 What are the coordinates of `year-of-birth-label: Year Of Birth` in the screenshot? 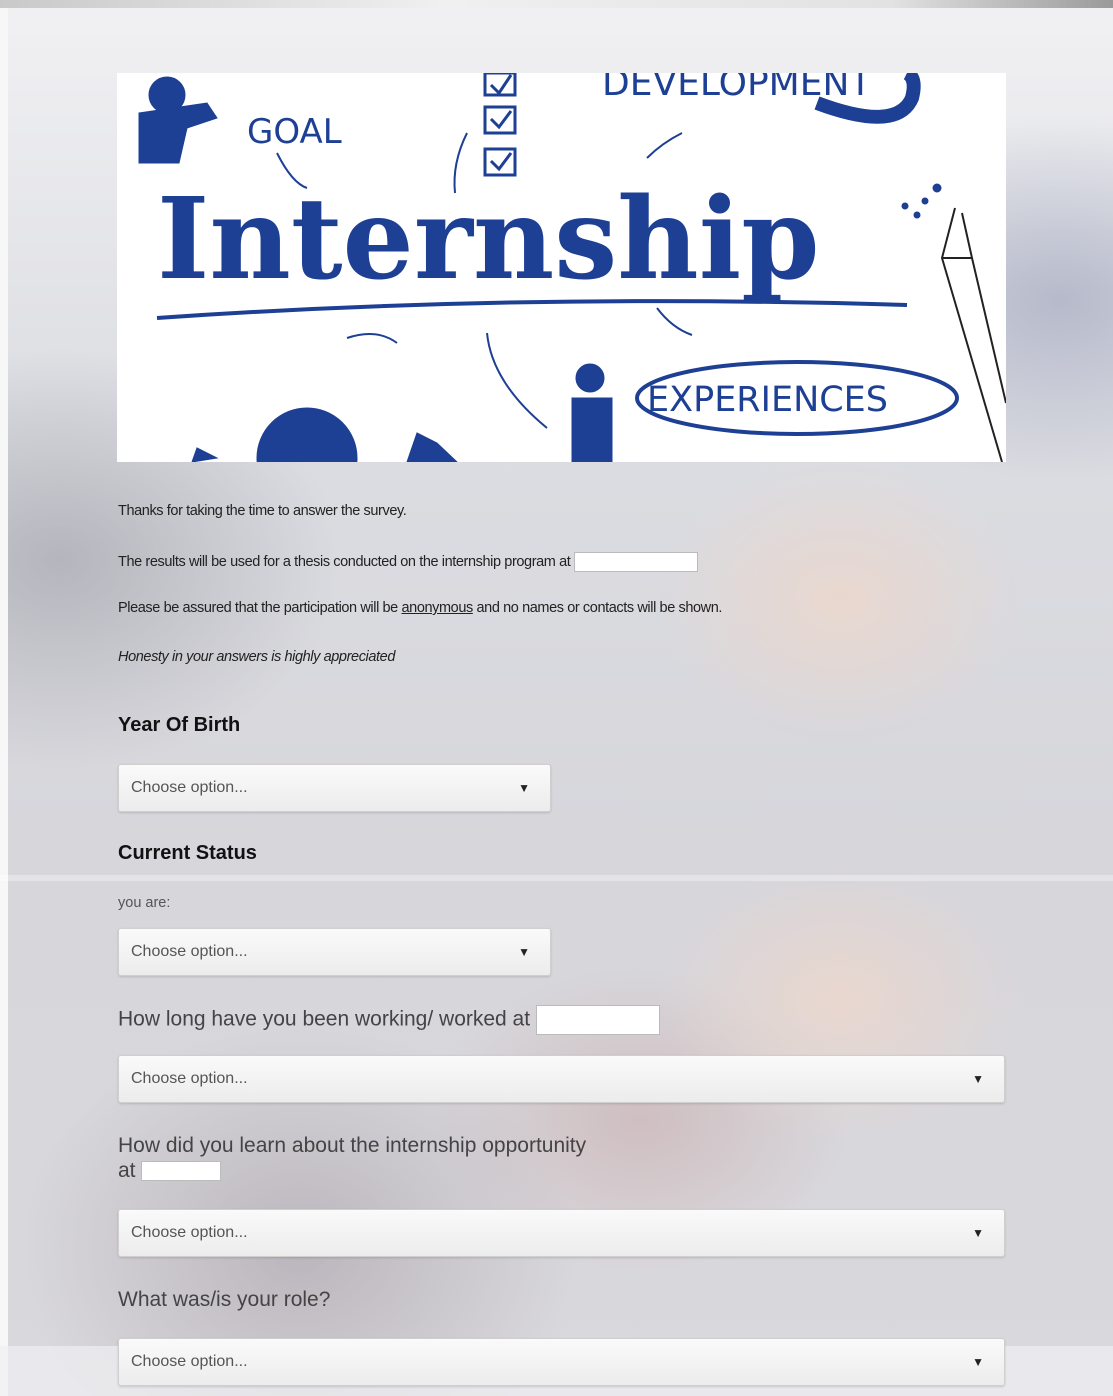 It's located at (179, 725).